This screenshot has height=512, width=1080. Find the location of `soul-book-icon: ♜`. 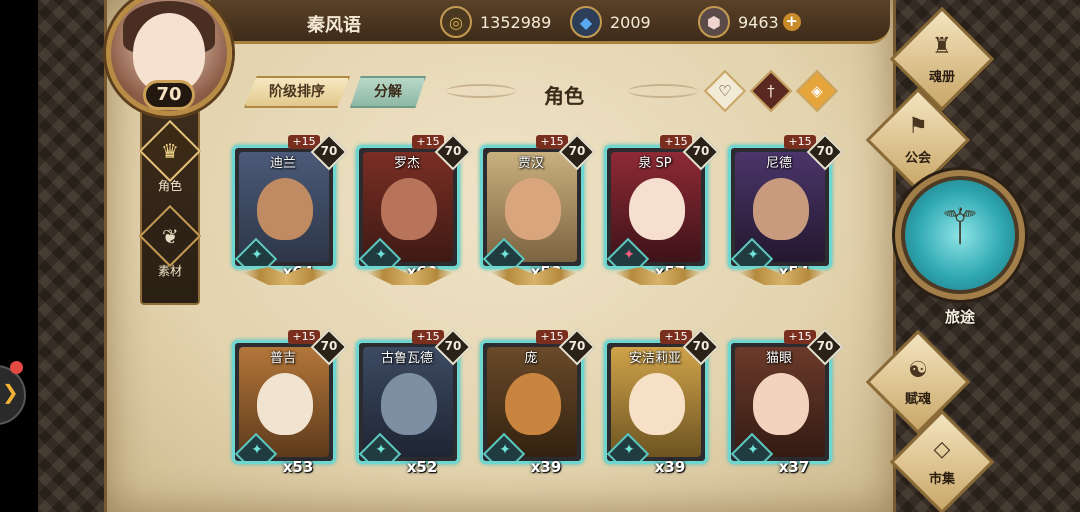

soul-book-icon: ♜ is located at coordinates (942, 46).